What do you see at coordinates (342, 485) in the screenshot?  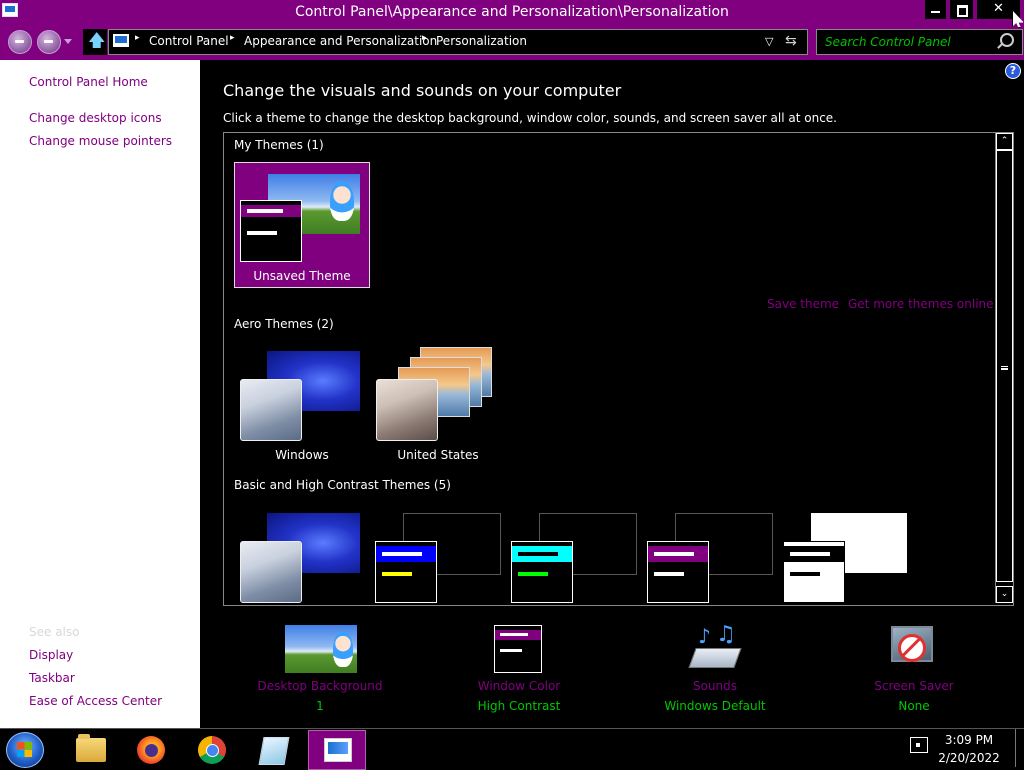 I see `basic-themes-heading: Basic and High Contrast Themes (5)` at bounding box center [342, 485].